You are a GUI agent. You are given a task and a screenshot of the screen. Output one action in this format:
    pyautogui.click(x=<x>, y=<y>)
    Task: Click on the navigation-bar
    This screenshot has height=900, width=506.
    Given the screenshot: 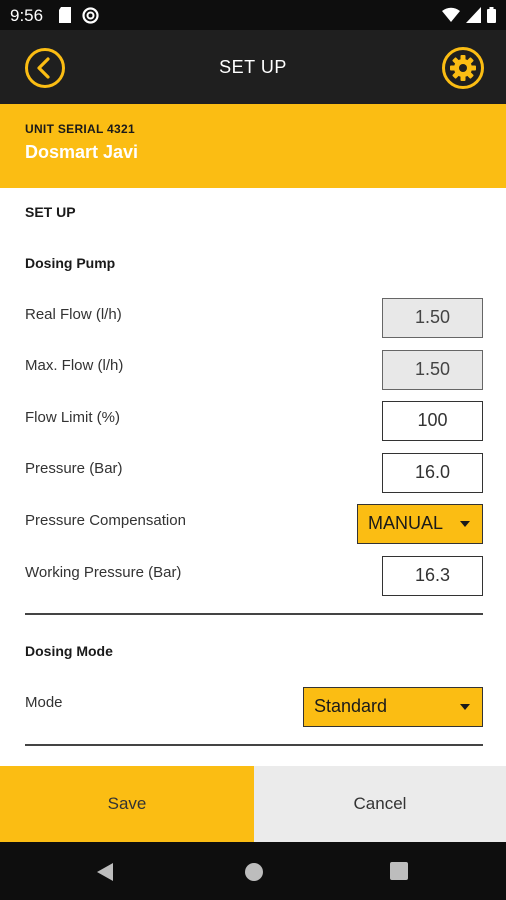 What is the action you would take?
    pyautogui.click(x=253, y=871)
    